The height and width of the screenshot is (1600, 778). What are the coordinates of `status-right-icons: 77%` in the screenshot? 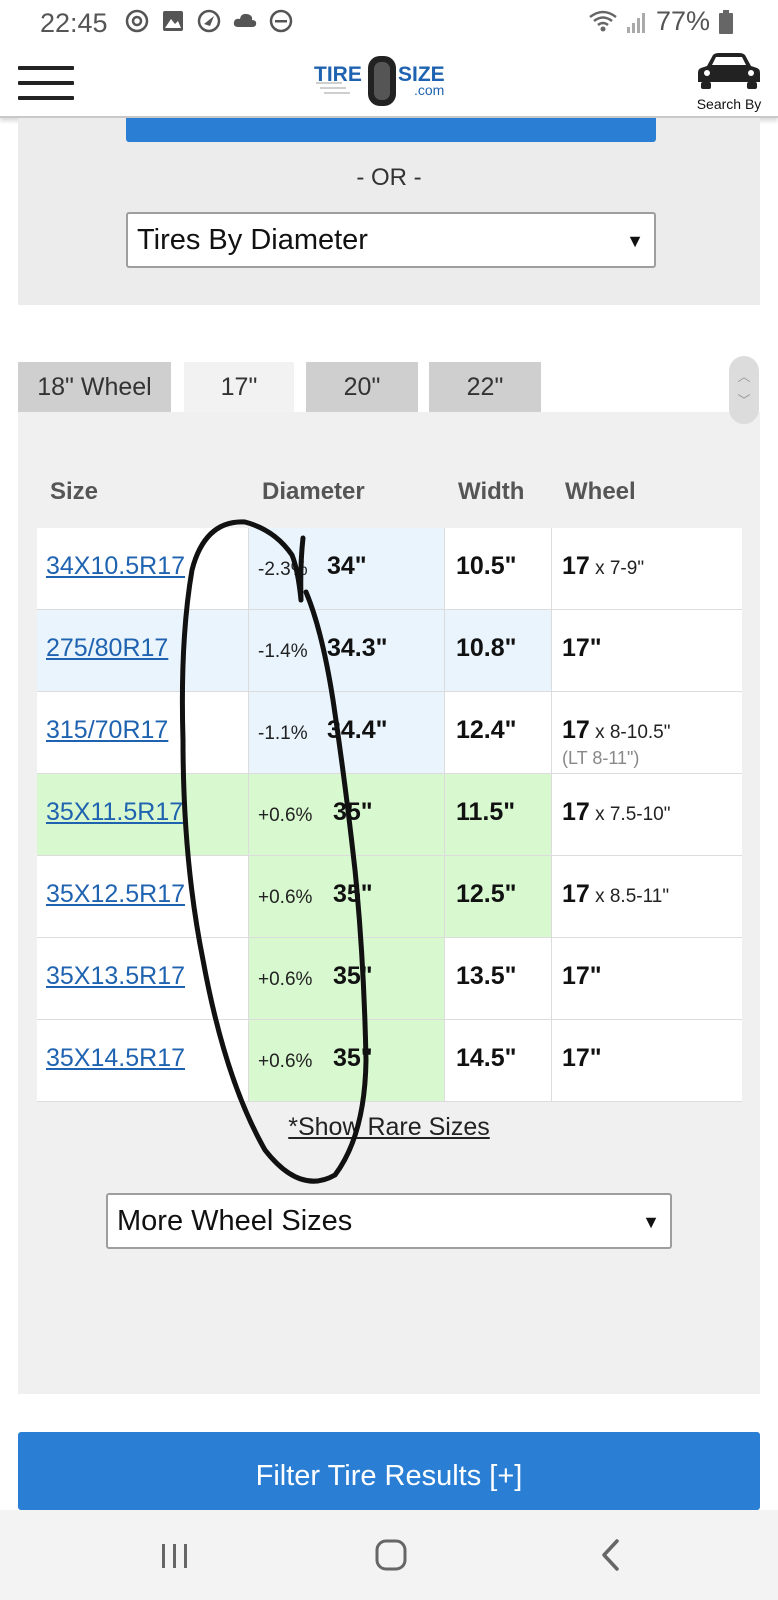 It's located at (661, 21).